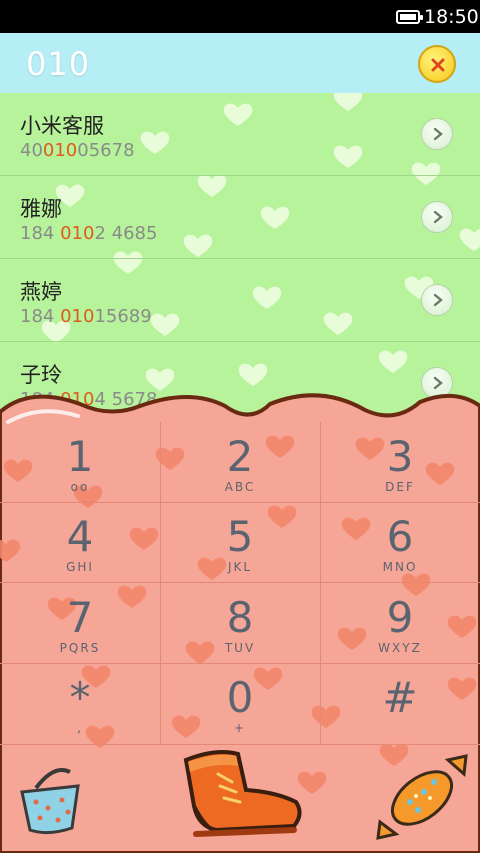 Image resolution: width=480 pixels, height=853 pixels. Describe the element at coordinates (240, 63) in the screenshot. I see `dialed-number-bar: 010` at that location.